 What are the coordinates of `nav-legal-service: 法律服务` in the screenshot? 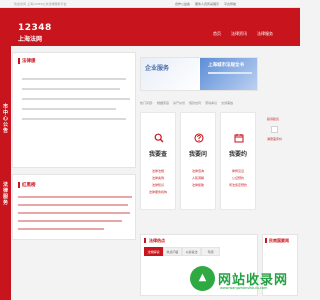 It's located at (265, 34).